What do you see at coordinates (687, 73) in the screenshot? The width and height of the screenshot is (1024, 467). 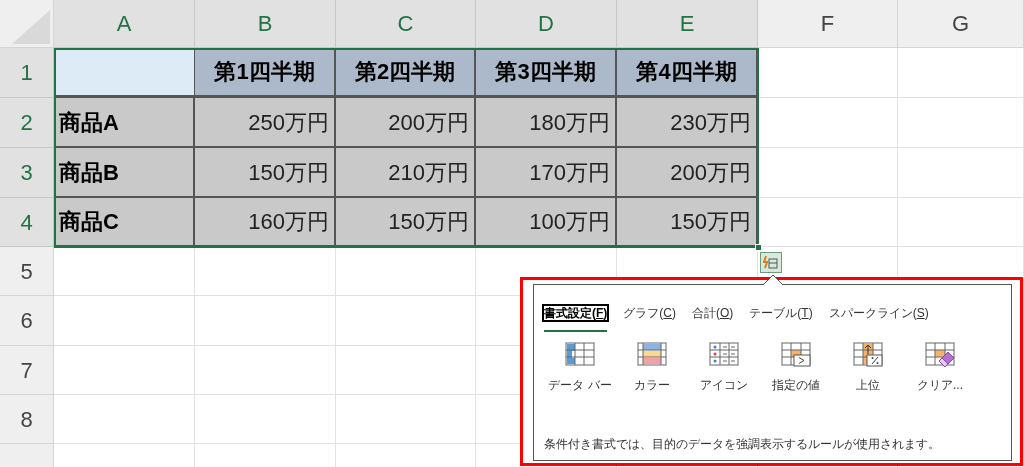 I see `table-cell: 第4四半期` at bounding box center [687, 73].